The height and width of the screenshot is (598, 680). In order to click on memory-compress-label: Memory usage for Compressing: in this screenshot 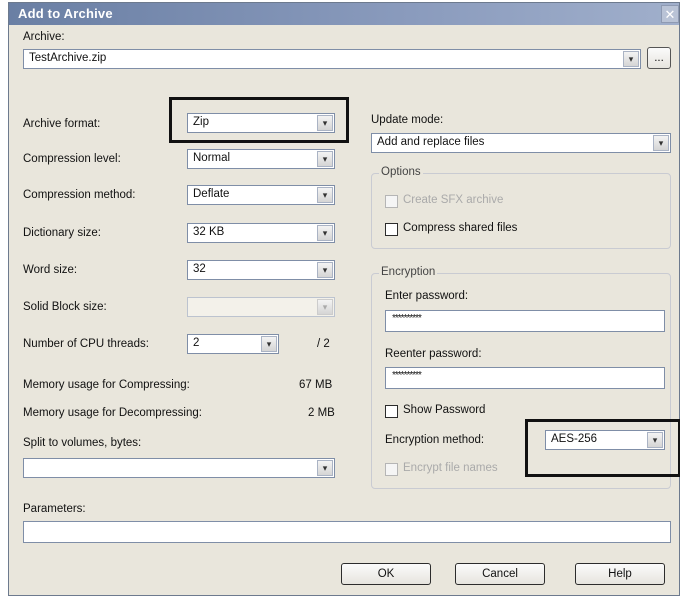, I will do `click(106, 385)`.